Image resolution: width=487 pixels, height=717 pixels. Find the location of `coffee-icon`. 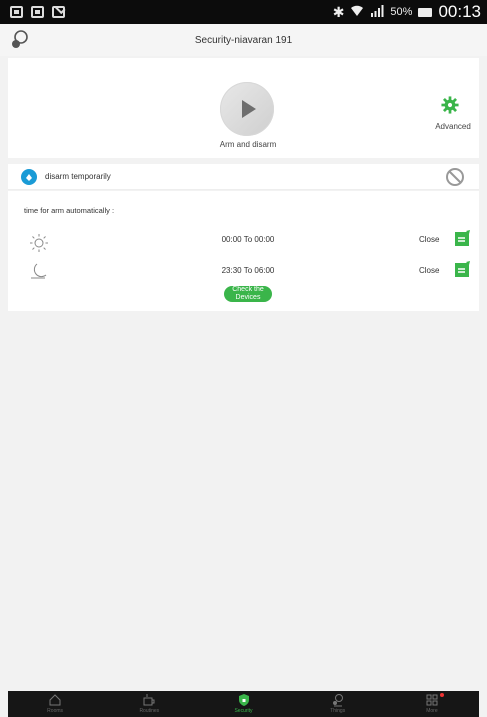

coffee-icon is located at coordinates (149, 700).